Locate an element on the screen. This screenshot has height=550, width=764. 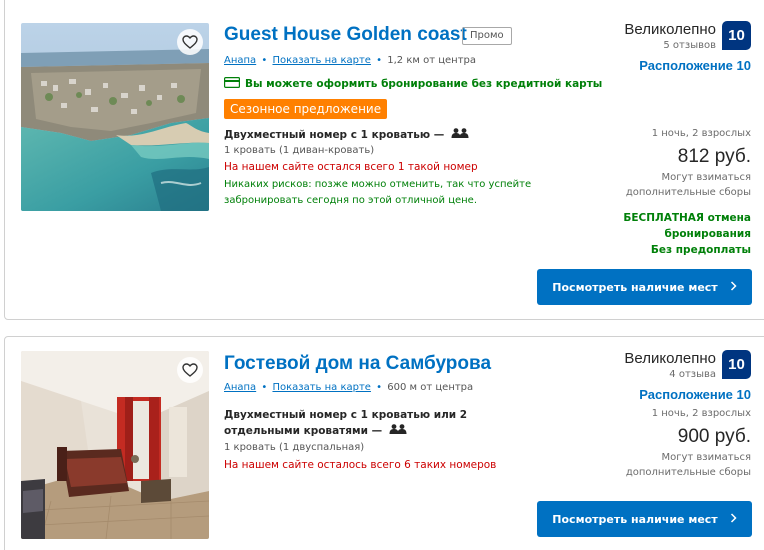
bed-info: 1 кровать (1 двуспальная) is located at coordinates (294, 447).